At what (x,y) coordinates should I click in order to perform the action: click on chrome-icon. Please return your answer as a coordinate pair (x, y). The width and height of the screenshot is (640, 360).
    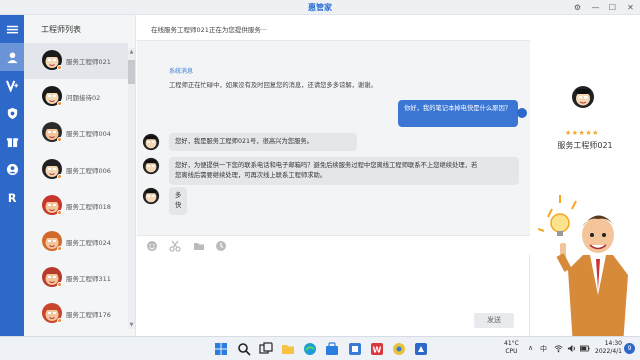
    Looking at the image, I should click on (399, 349).